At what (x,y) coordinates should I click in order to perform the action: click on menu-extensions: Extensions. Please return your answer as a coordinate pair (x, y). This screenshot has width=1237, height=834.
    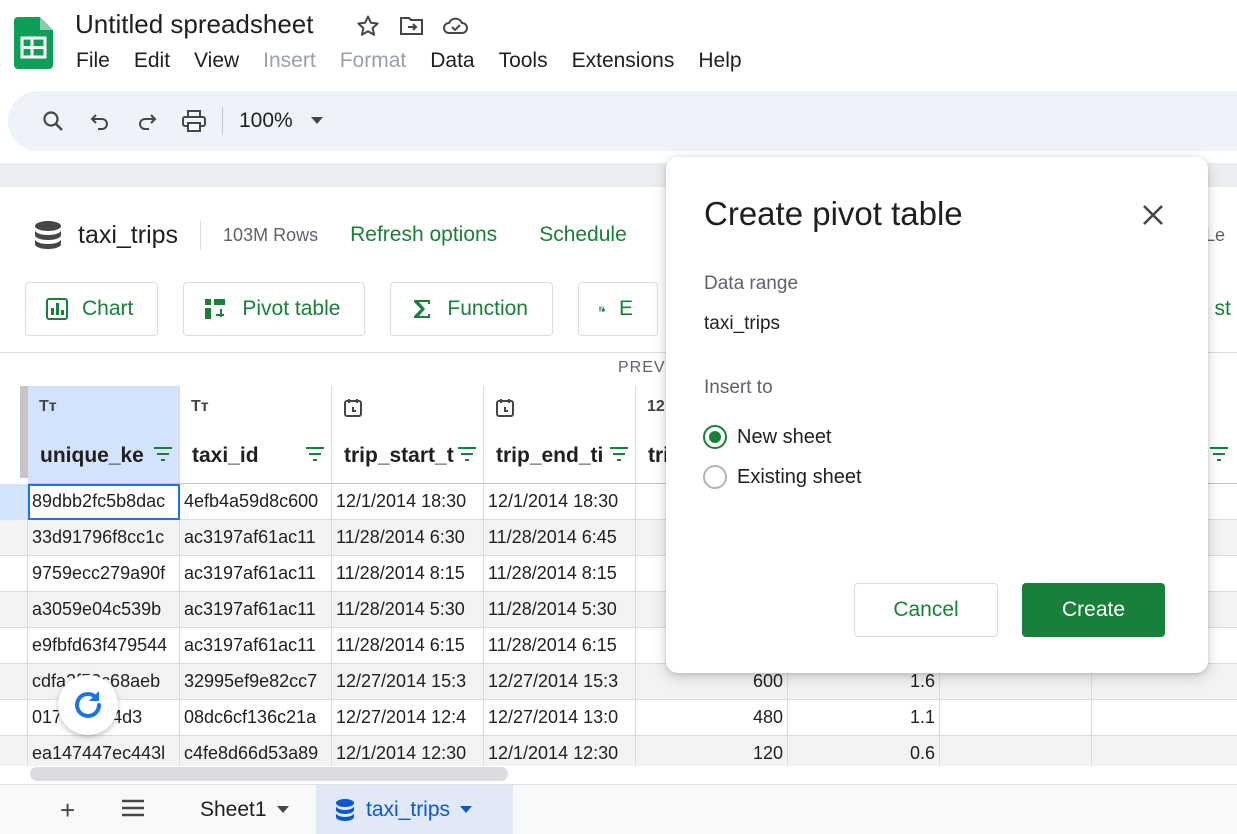
    Looking at the image, I should click on (623, 61).